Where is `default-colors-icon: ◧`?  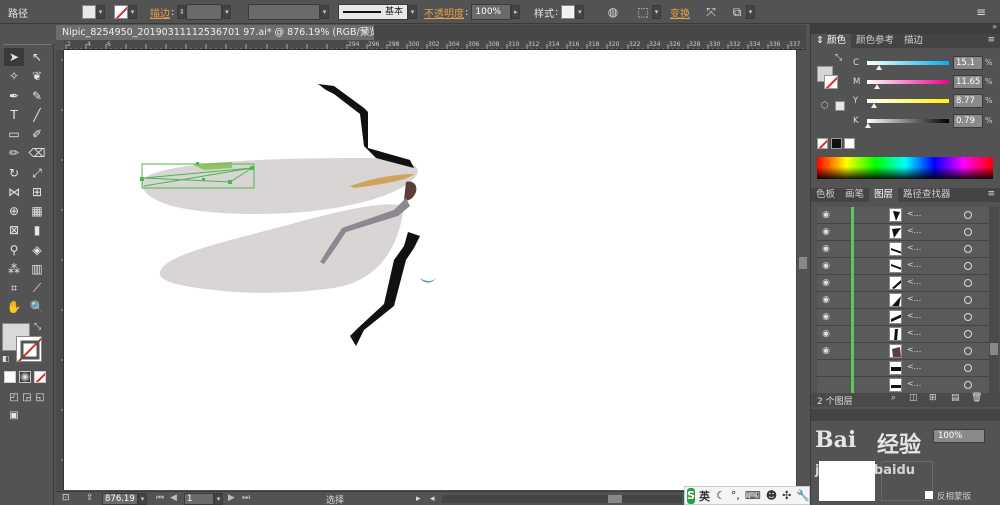 default-colors-icon: ◧ is located at coordinates (6, 358).